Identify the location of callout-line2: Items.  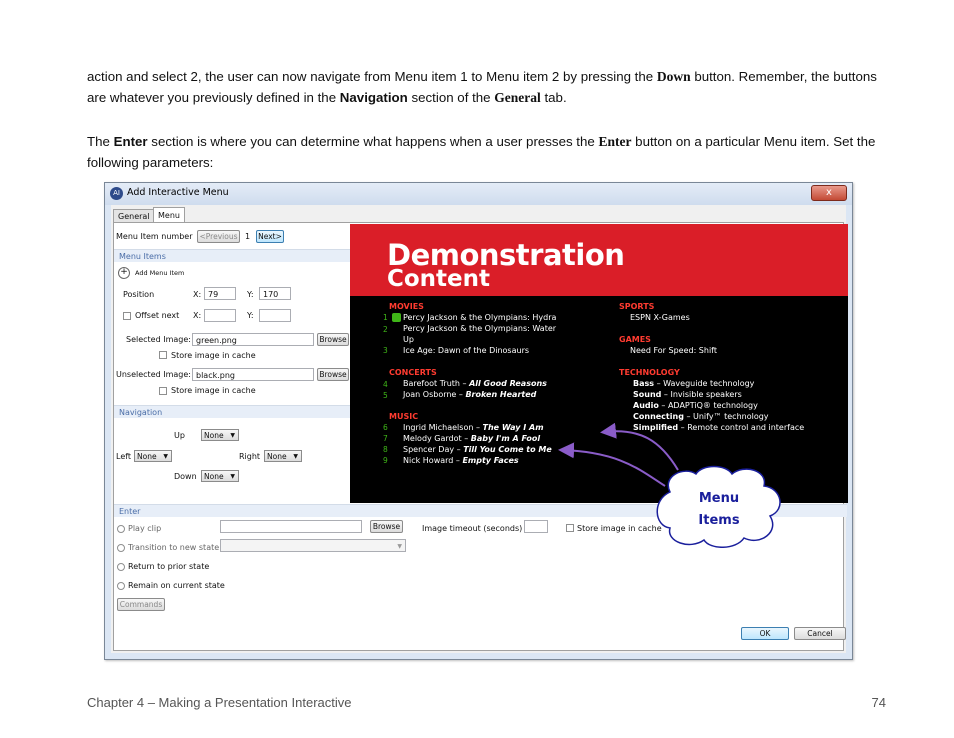
(719, 520).